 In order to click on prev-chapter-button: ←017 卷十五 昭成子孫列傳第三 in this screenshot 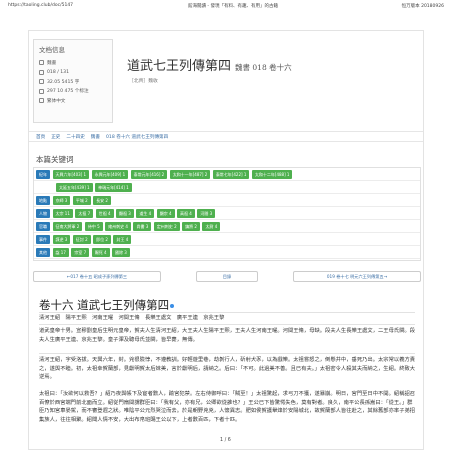, I will do `click(97, 276)`.